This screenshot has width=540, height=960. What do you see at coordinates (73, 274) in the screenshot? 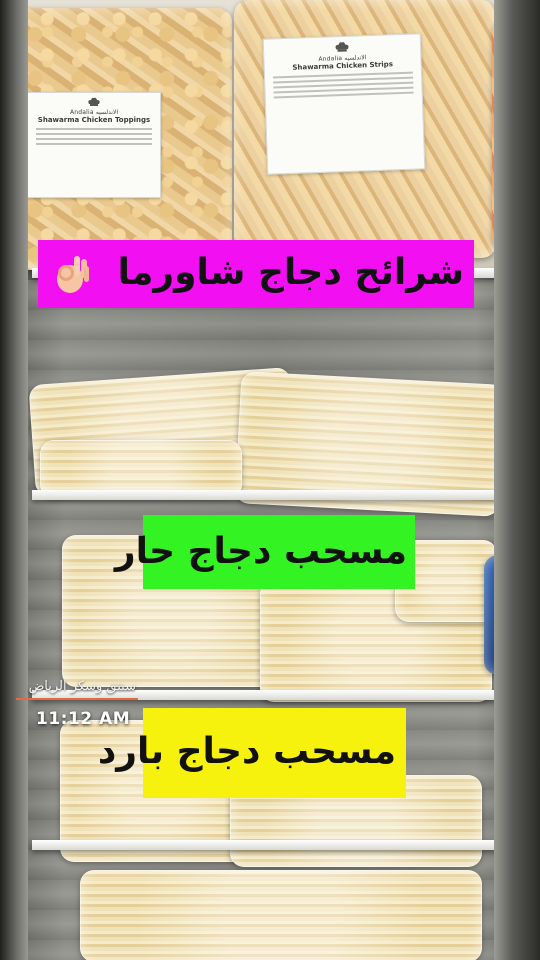
I see `ok-hand-emoji-icon` at bounding box center [73, 274].